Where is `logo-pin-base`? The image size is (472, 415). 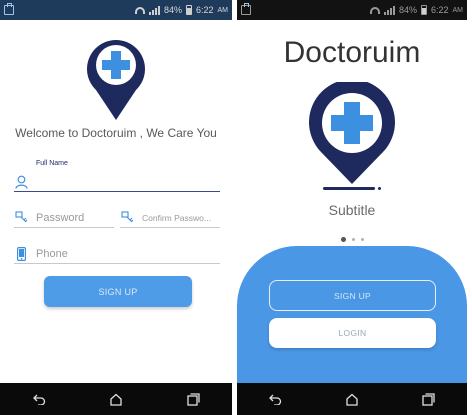
logo-pin-base is located at coordinates (349, 188).